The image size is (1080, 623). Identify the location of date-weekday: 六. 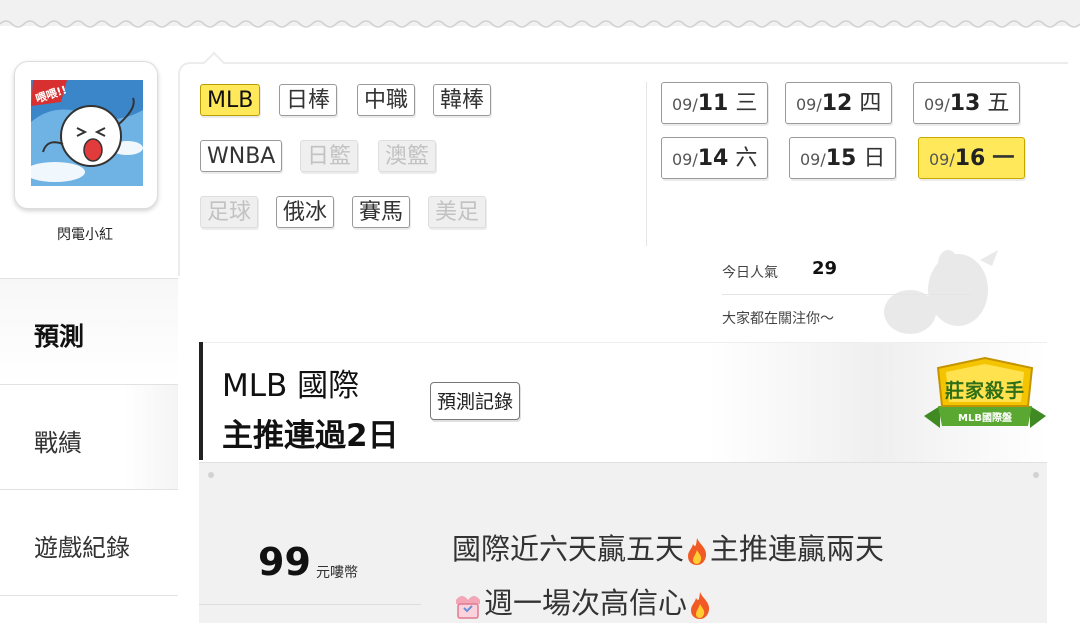
(746, 158).